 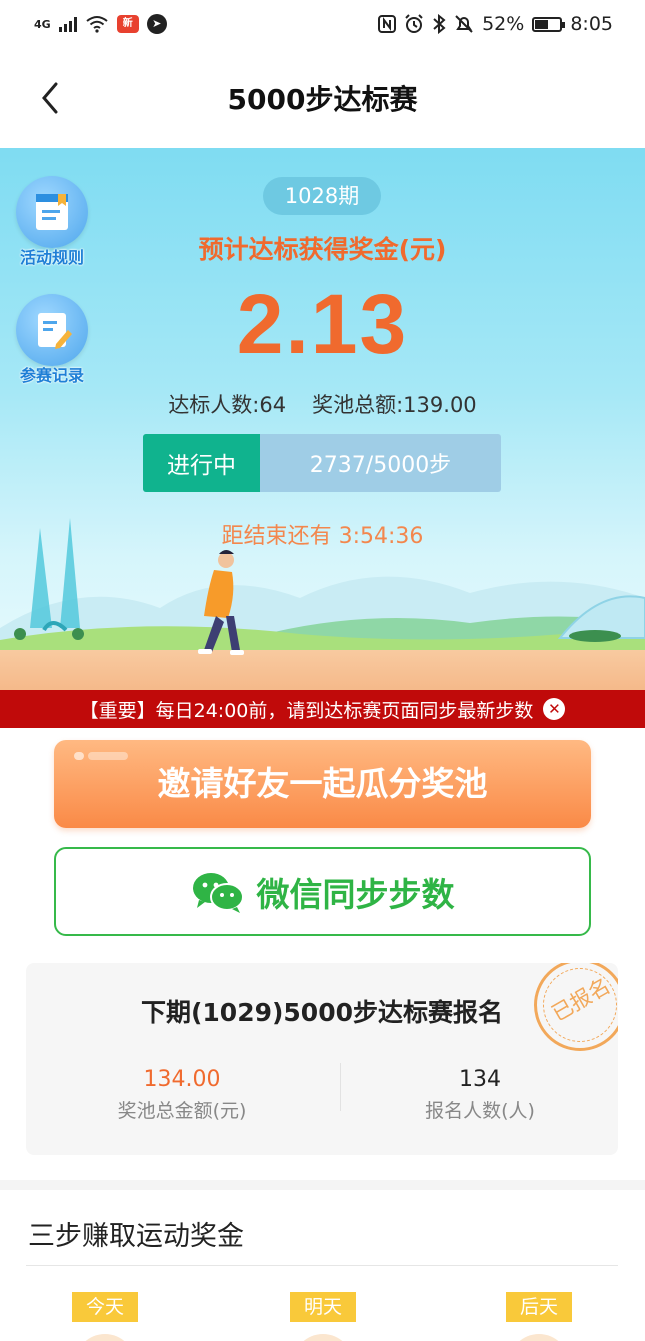 I want to click on section-separator, so click(x=322, y=1185).